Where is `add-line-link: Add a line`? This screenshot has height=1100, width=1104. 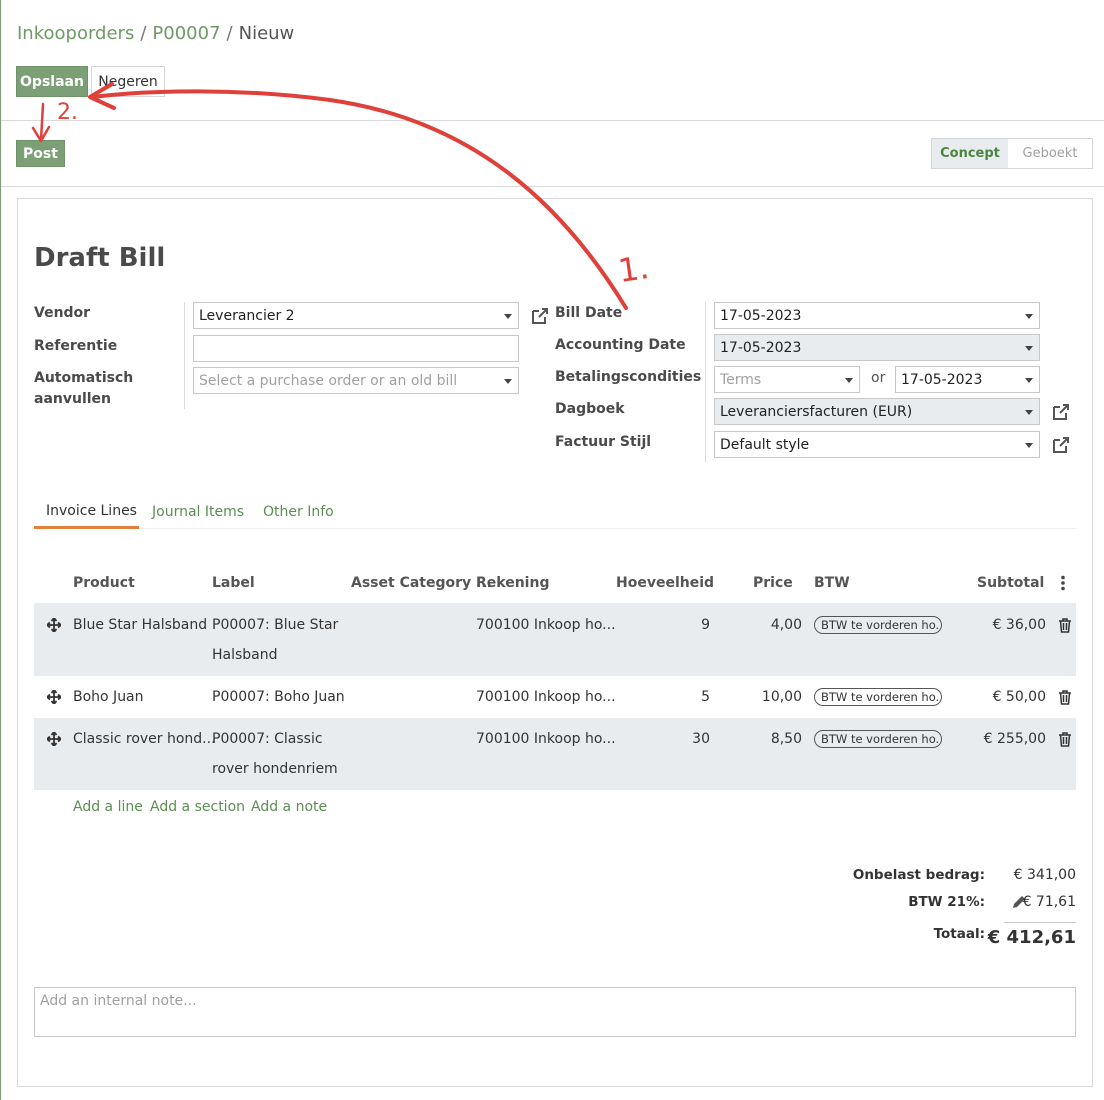
add-line-link: Add a line is located at coordinates (108, 807).